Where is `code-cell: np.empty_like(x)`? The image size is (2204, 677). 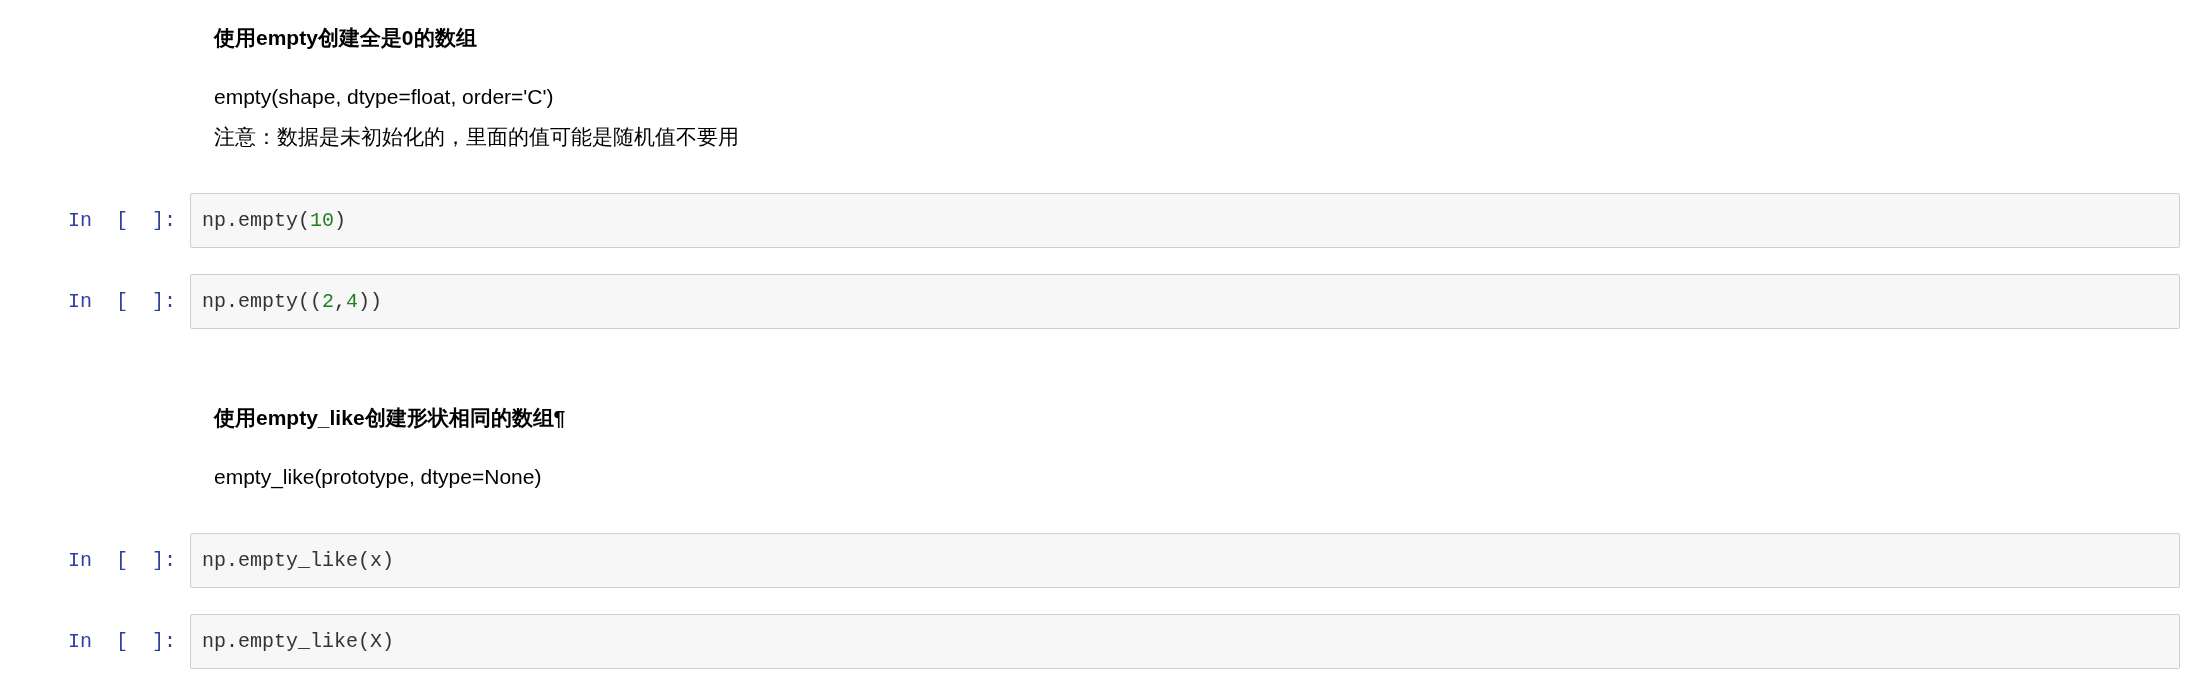
code-cell: np.empty_like(x) is located at coordinates (1185, 560).